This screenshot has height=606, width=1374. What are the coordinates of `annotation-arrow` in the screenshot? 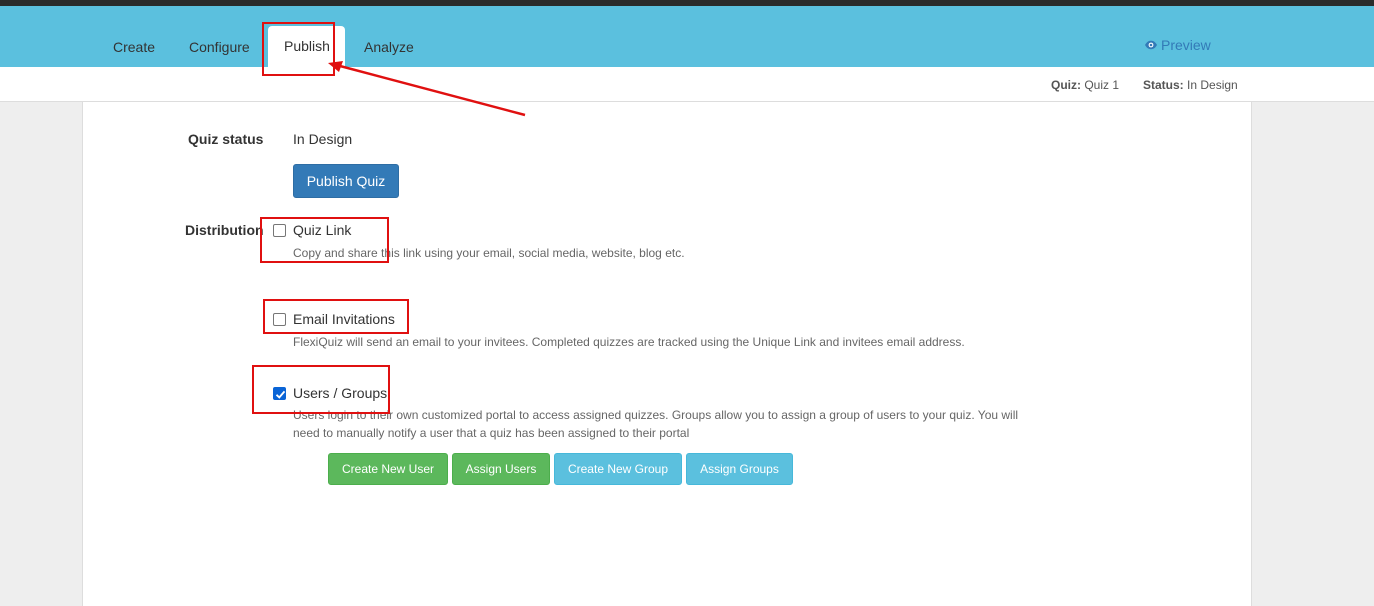 It's located at (427, 89).